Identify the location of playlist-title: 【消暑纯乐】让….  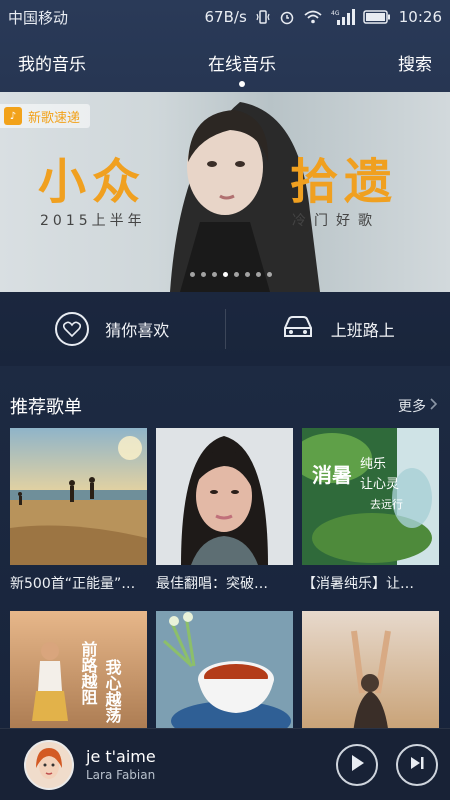
(358, 584).